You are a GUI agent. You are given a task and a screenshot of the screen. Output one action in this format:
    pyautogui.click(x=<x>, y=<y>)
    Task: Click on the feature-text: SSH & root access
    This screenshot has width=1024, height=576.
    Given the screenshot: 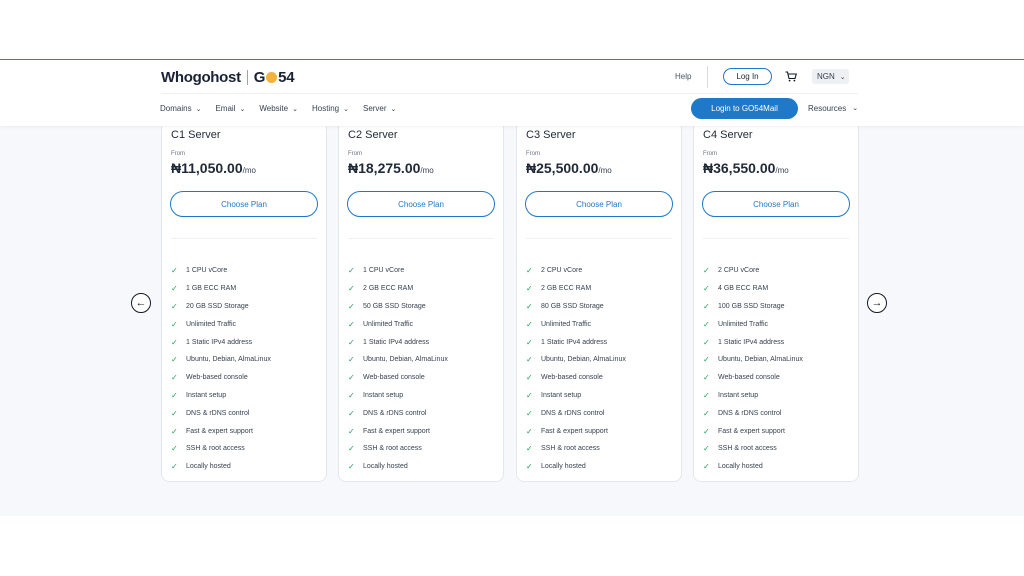 What is the action you would take?
    pyautogui.click(x=215, y=449)
    